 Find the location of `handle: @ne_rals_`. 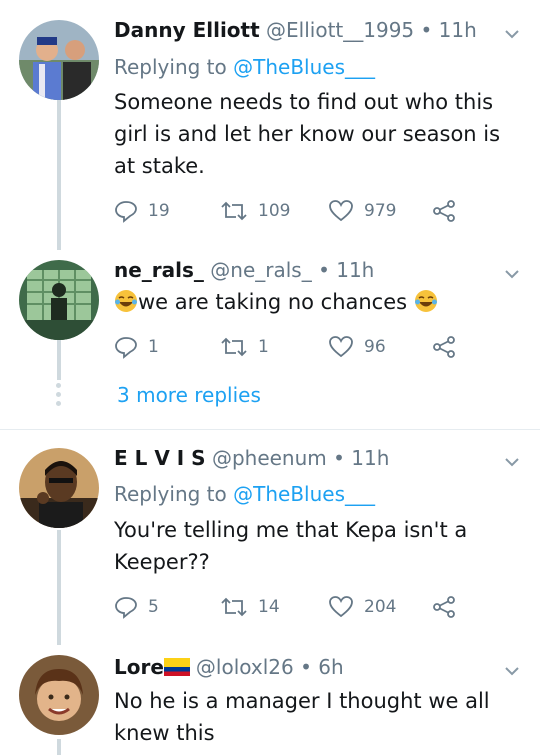

handle: @ne_rals_ is located at coordinates (260, 270).